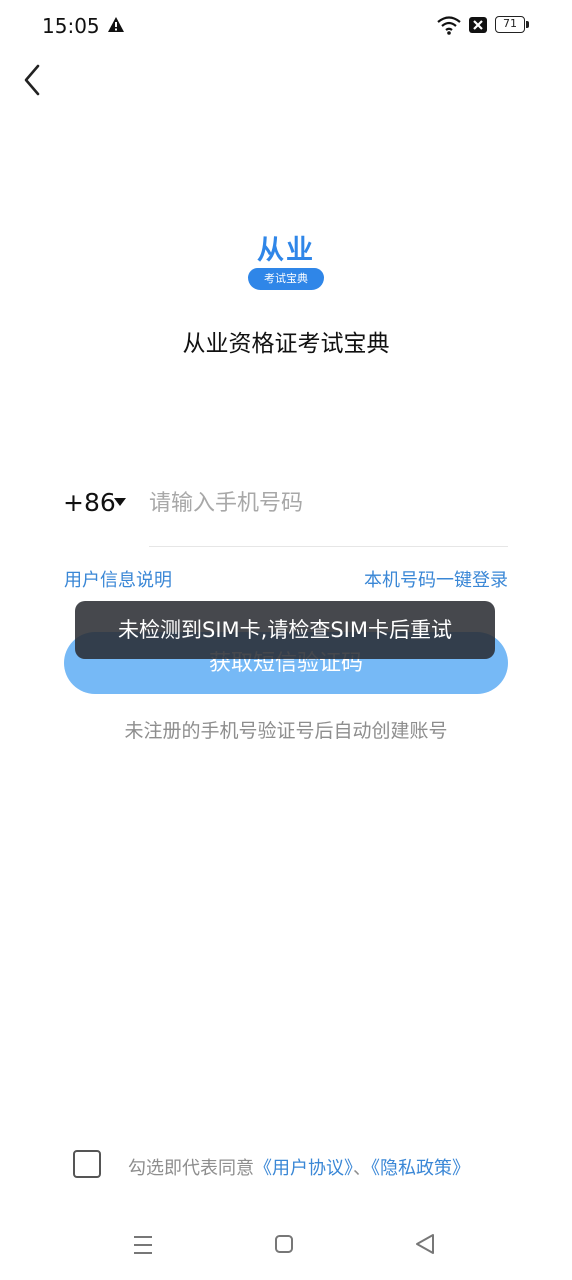  What do you see at coordinates (120, 502) in the screenshot?
I see `caret-down-icon` at bounding box center [120, 502].